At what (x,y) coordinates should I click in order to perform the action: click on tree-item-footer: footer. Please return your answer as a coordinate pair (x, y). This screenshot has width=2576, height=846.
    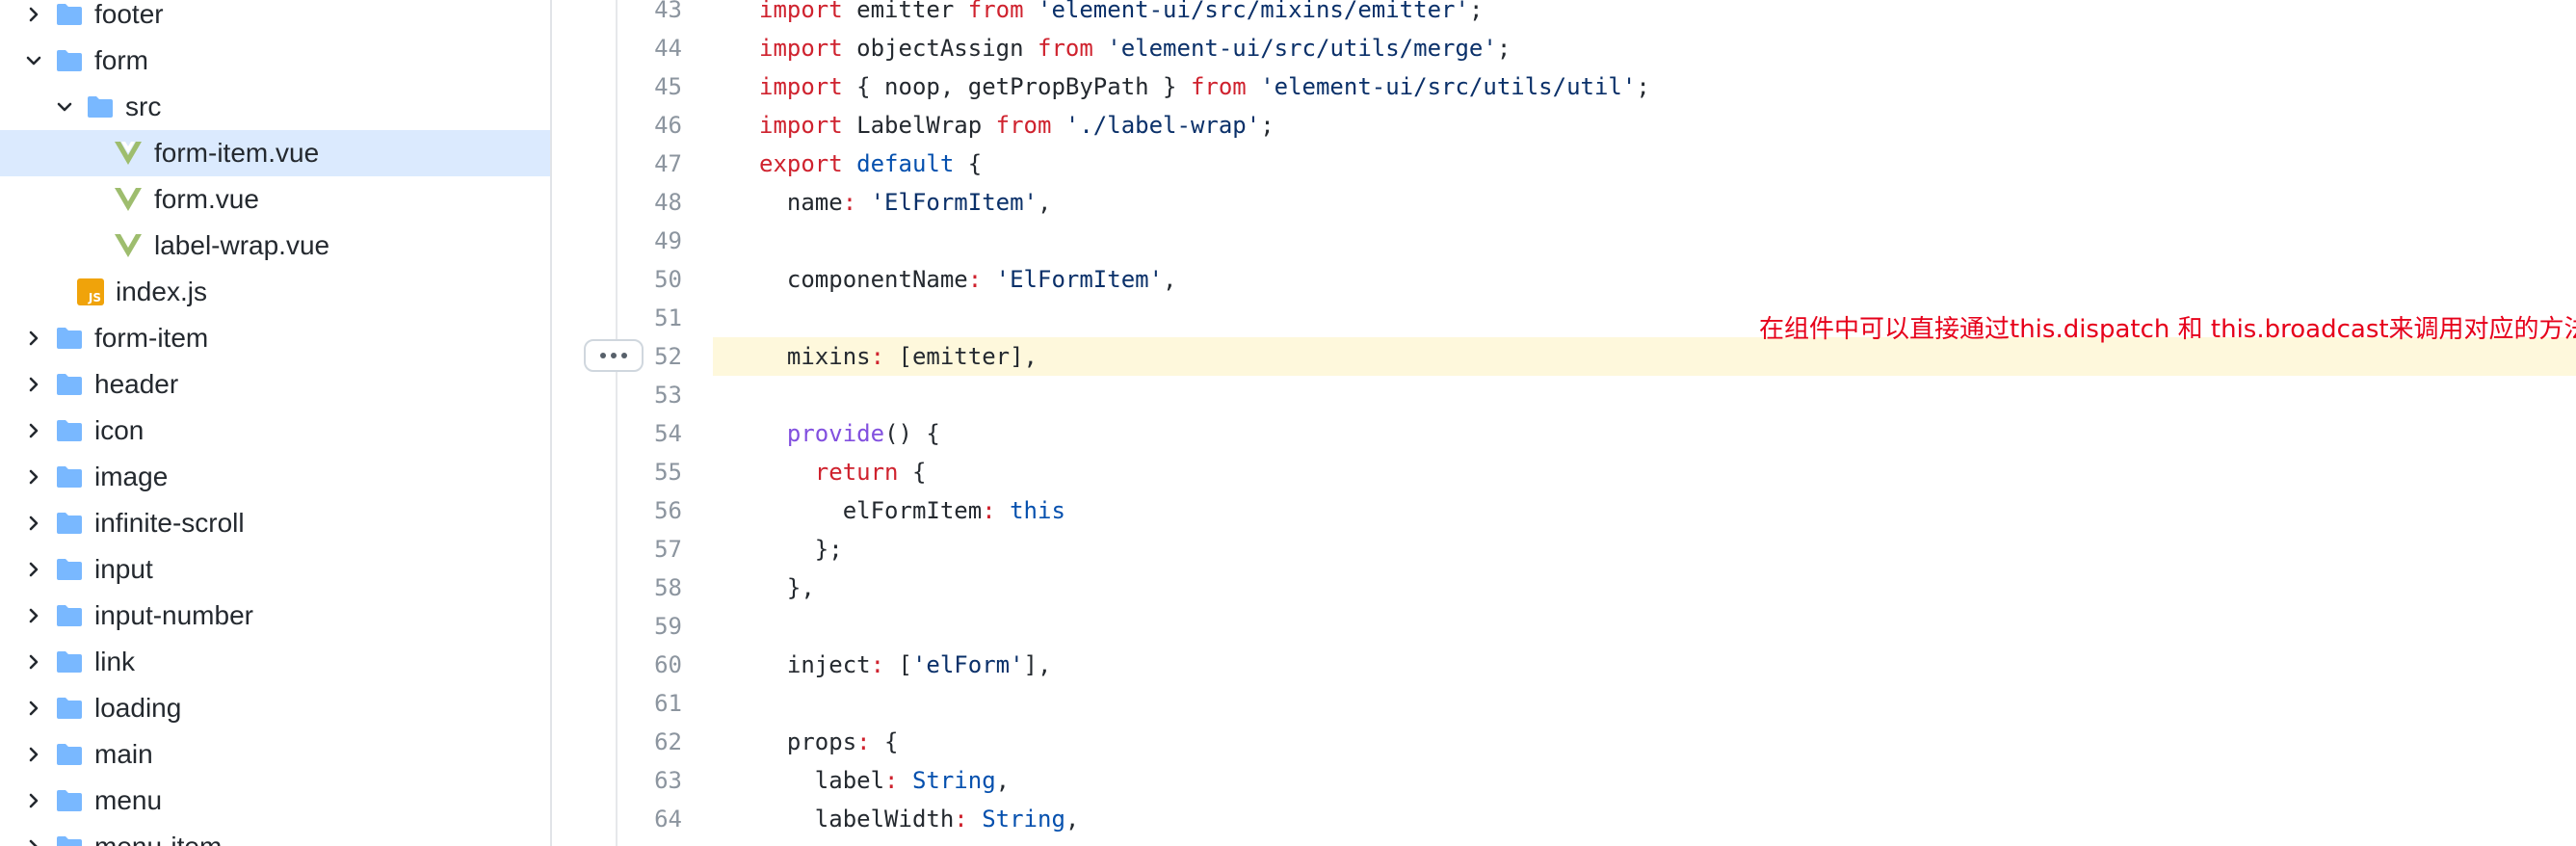
    Looking at the image, I should click on (275, 19).